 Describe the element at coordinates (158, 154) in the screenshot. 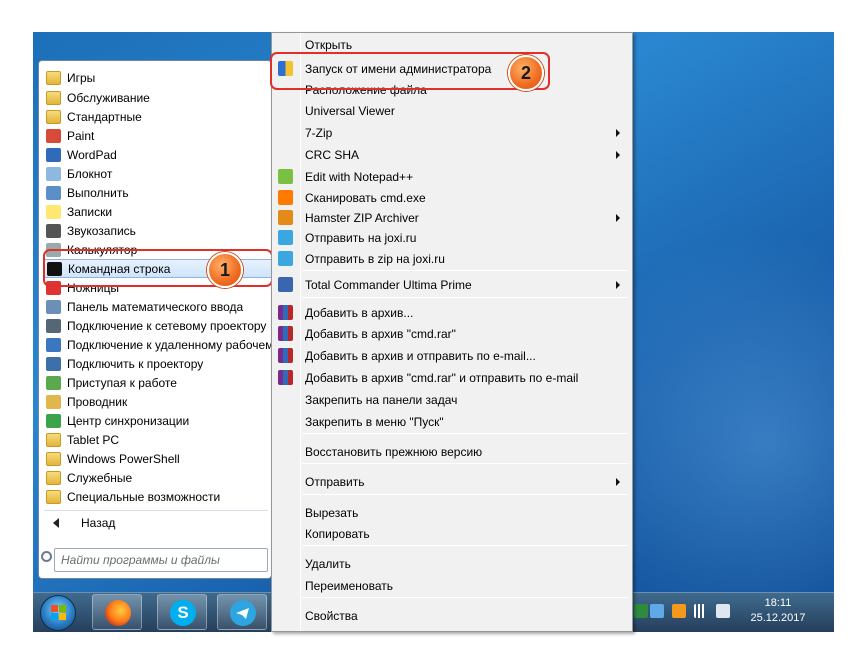

I see `program-item: WordPad` at that location.